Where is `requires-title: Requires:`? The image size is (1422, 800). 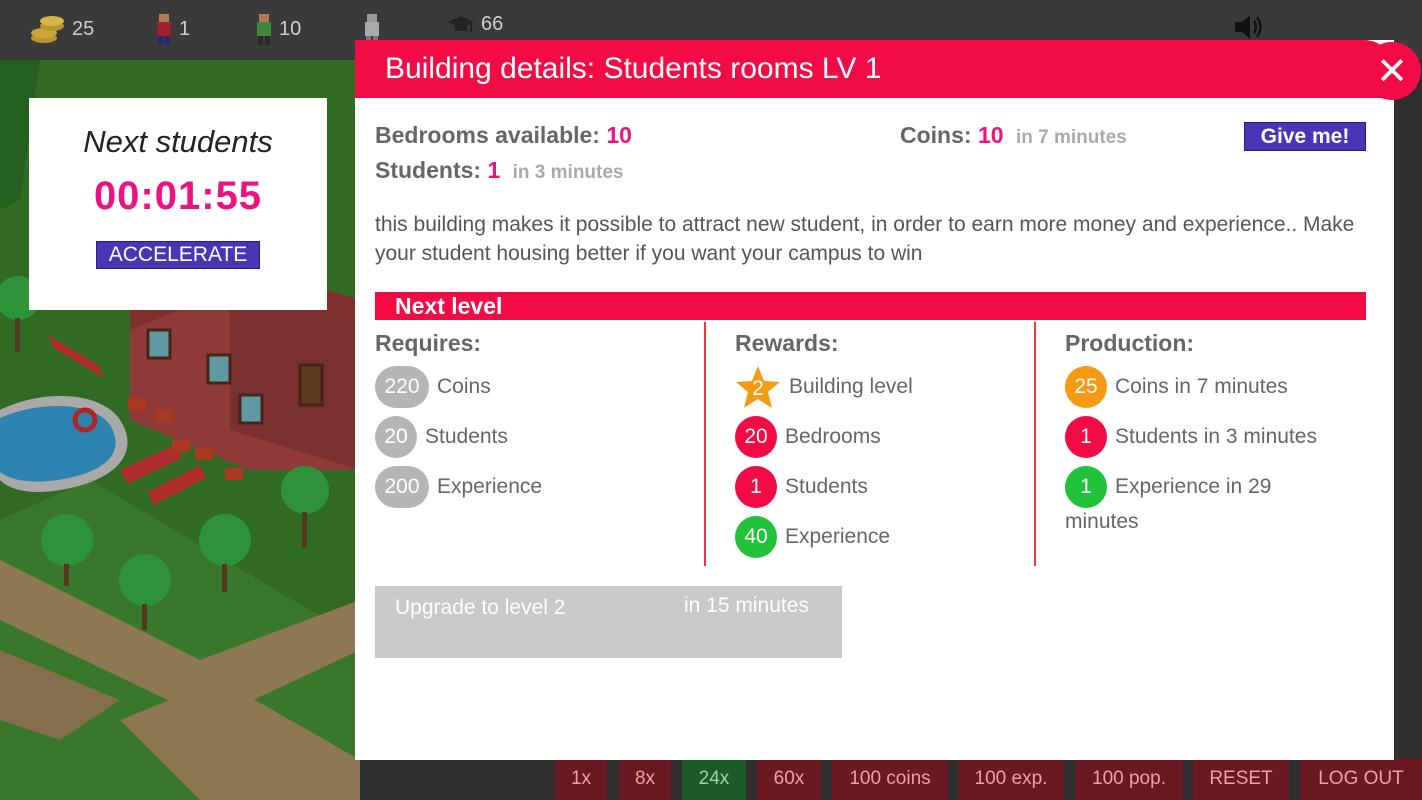
requires-title: Requires: is located at coordinates (428, 343).